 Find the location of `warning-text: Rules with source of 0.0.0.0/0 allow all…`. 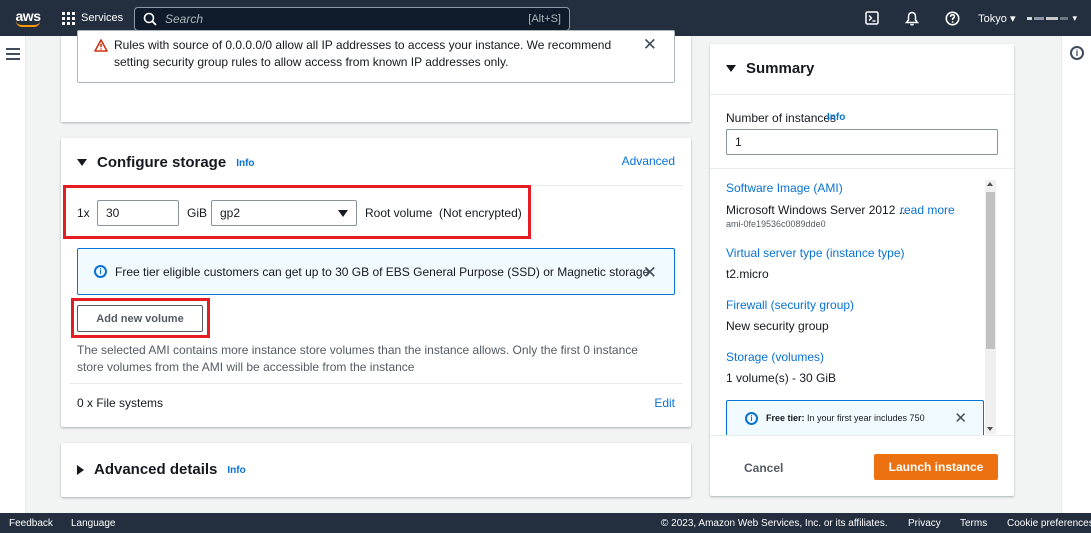

warning-text: Rules with source of 0.0.0.0/0 allow all… is located at coordinates (363, 53).